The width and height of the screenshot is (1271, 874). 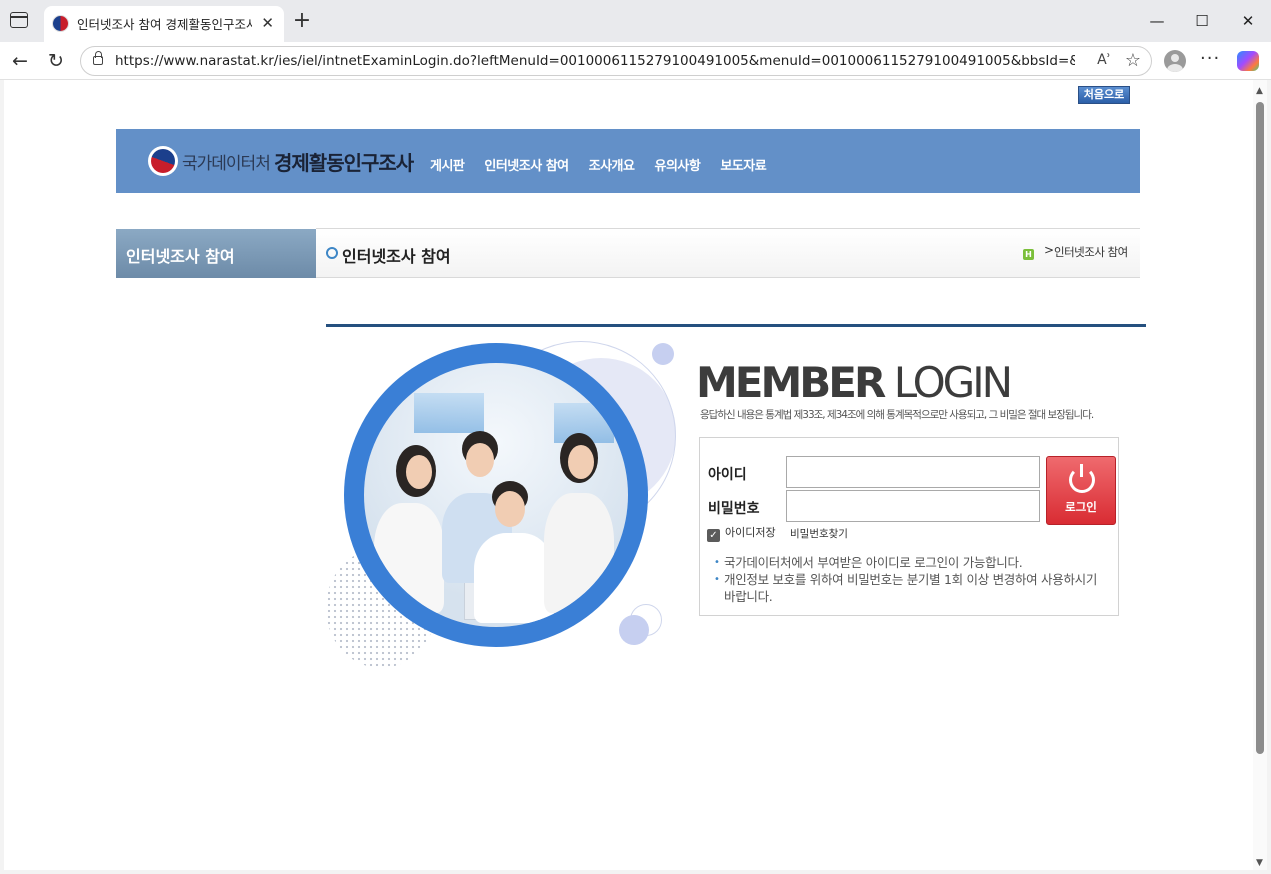 I want to click on content-header: 인터넷조사 참여 H > 인터넷조사 참여, so click(x=728, y=253).